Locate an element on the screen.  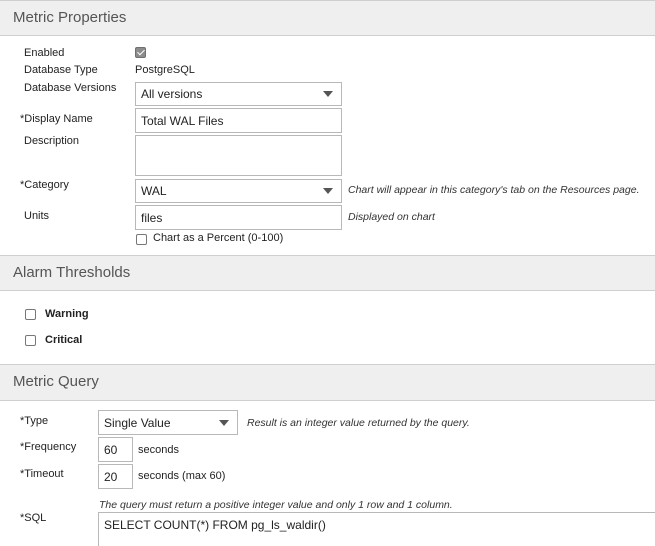
description-textarea is located at coordinates (238, 155).